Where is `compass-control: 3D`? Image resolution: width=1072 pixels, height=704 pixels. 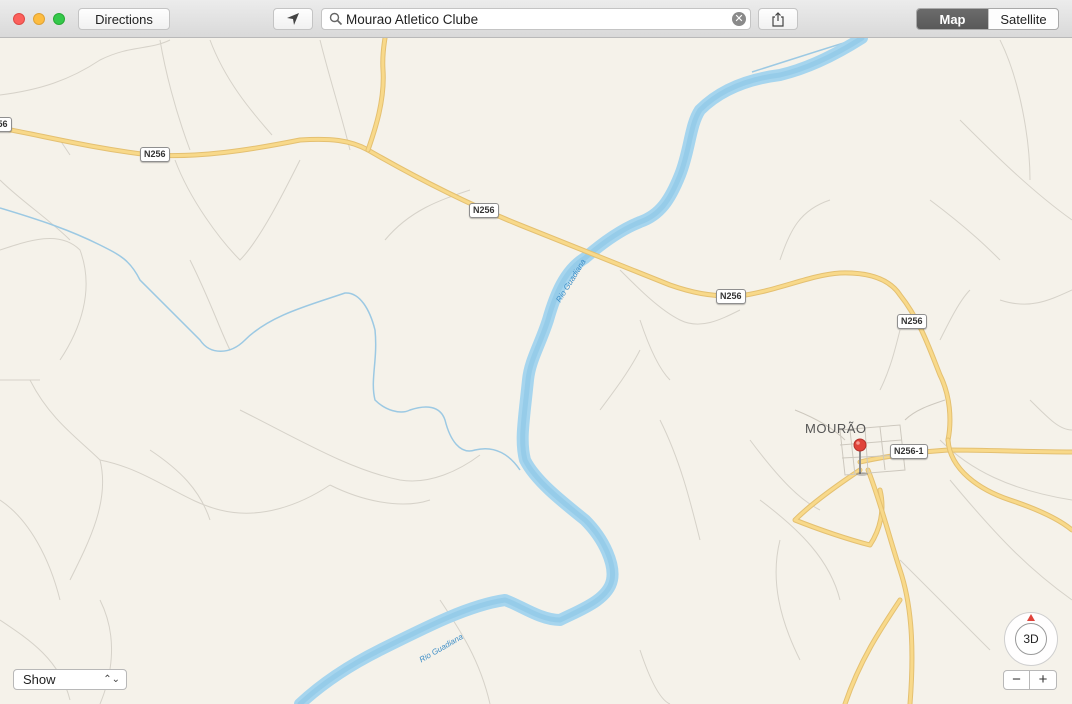 compass-control: 3D is located at coordinates (1031, 639).